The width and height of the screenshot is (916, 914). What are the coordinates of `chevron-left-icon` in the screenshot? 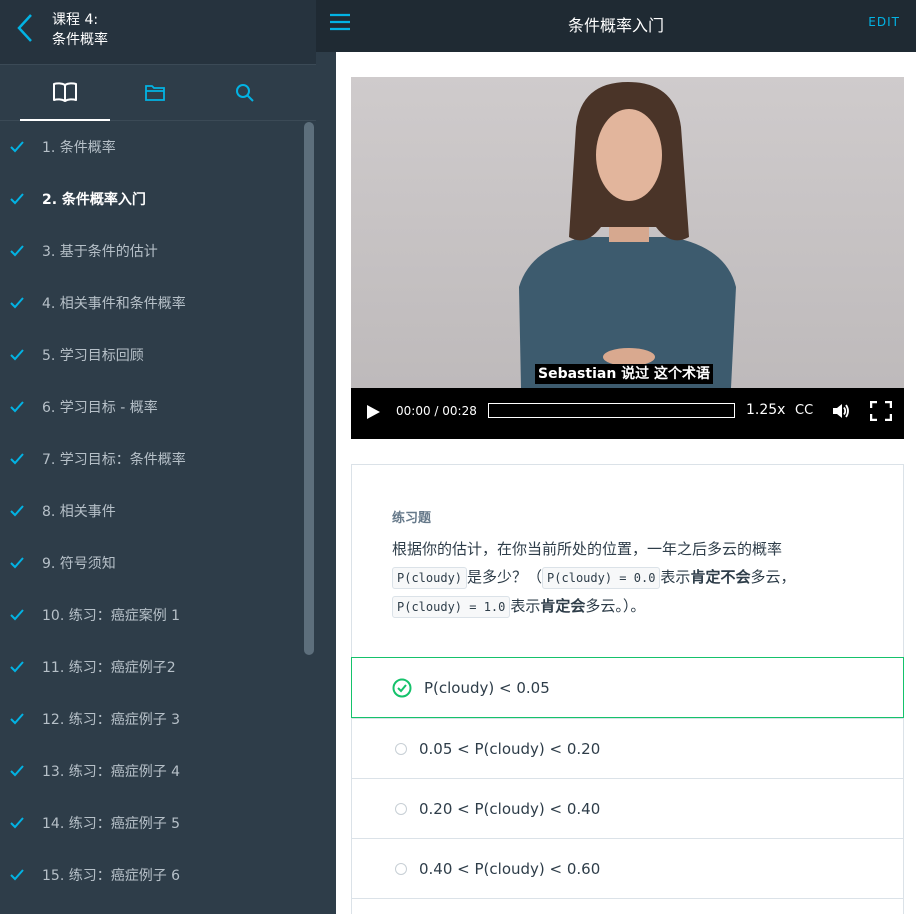 It's located at (24, 28).